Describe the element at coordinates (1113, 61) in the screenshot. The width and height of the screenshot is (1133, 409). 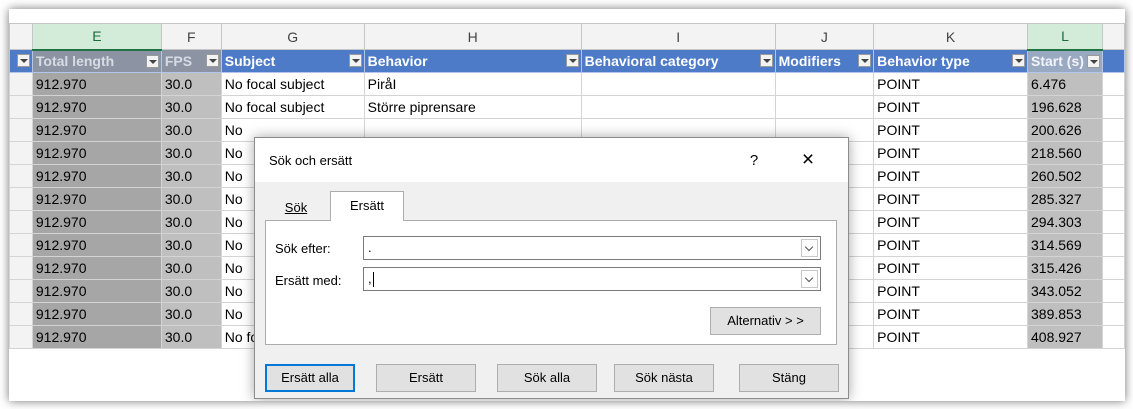
I see `table-header-cell` at that location.